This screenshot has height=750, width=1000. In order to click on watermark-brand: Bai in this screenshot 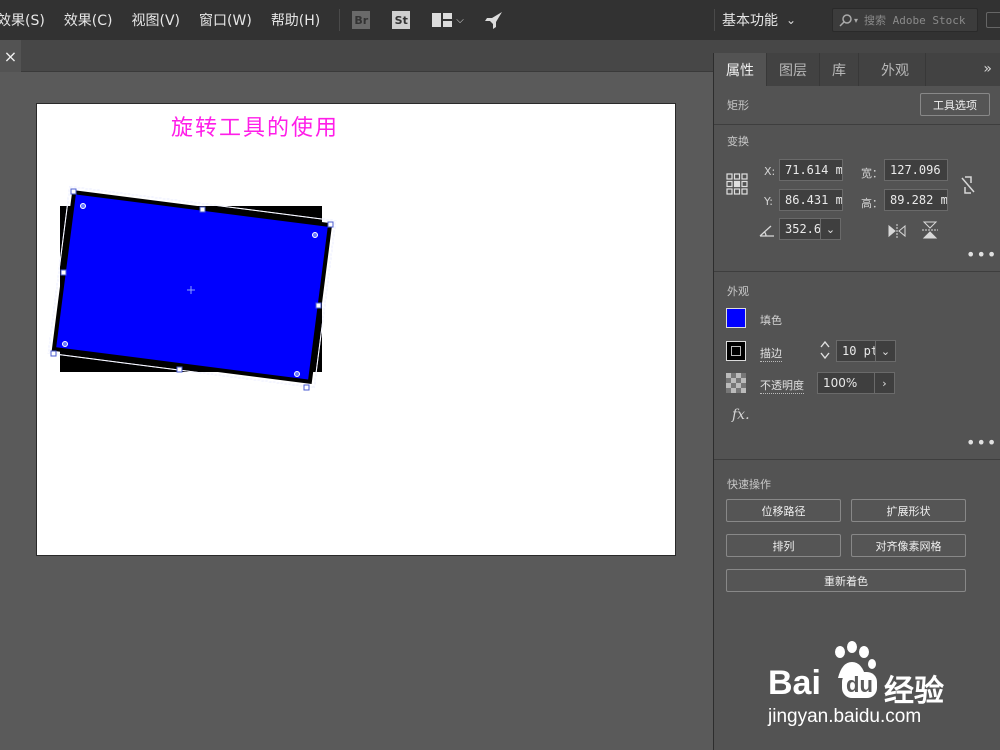, I will do `click(794, 683)`.